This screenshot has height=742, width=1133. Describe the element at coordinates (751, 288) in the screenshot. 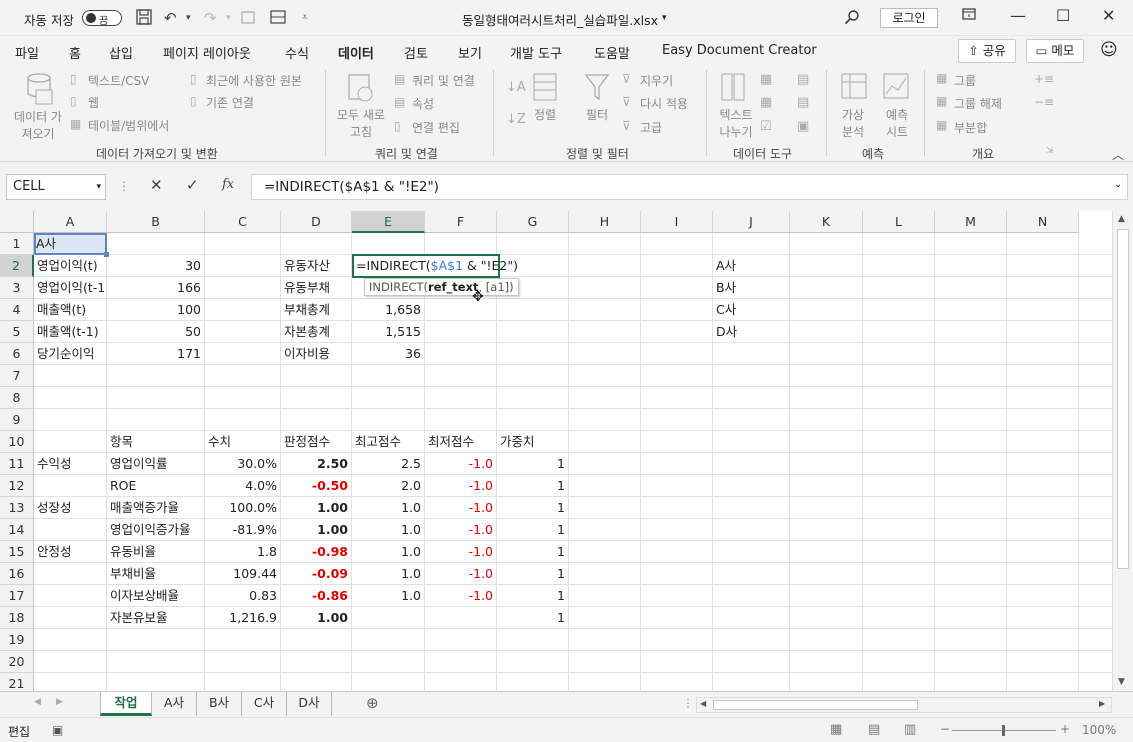

I see `cell-j3: B사` at that location.